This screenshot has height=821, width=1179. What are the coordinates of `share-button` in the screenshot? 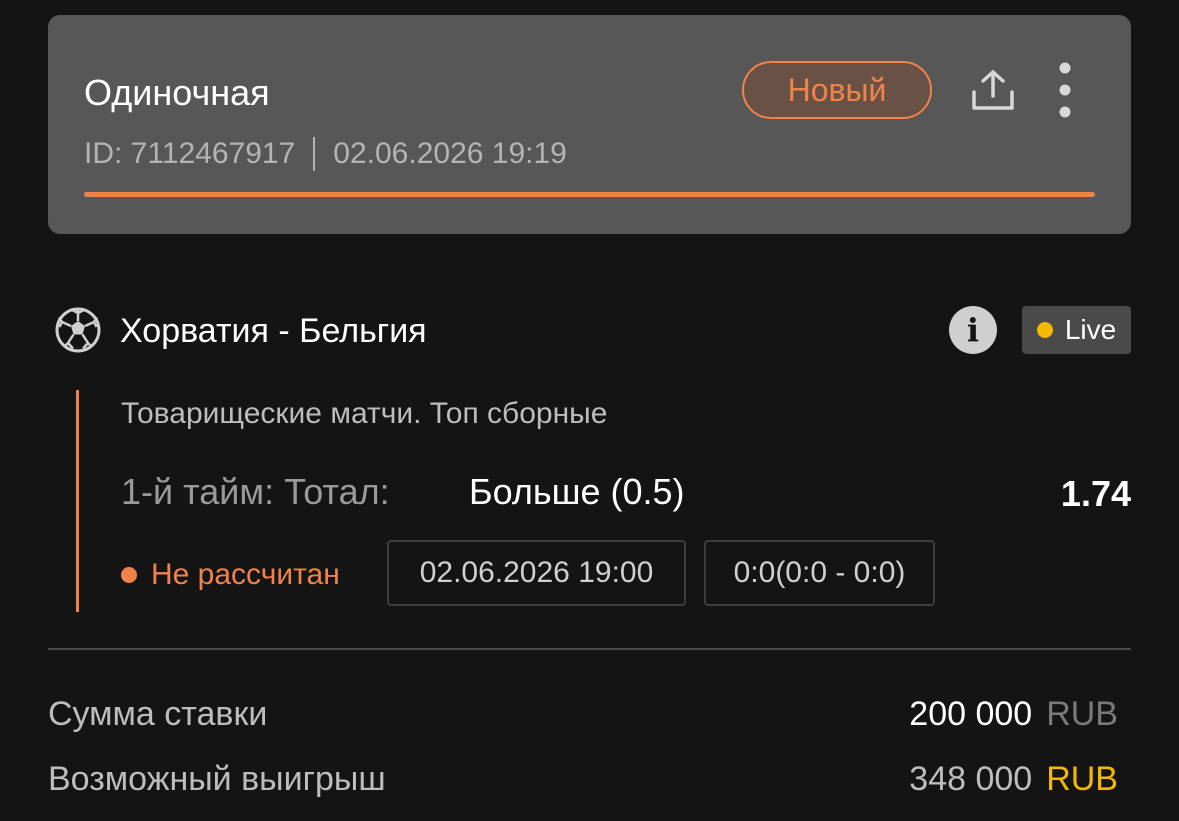 It's located at (993, 90).